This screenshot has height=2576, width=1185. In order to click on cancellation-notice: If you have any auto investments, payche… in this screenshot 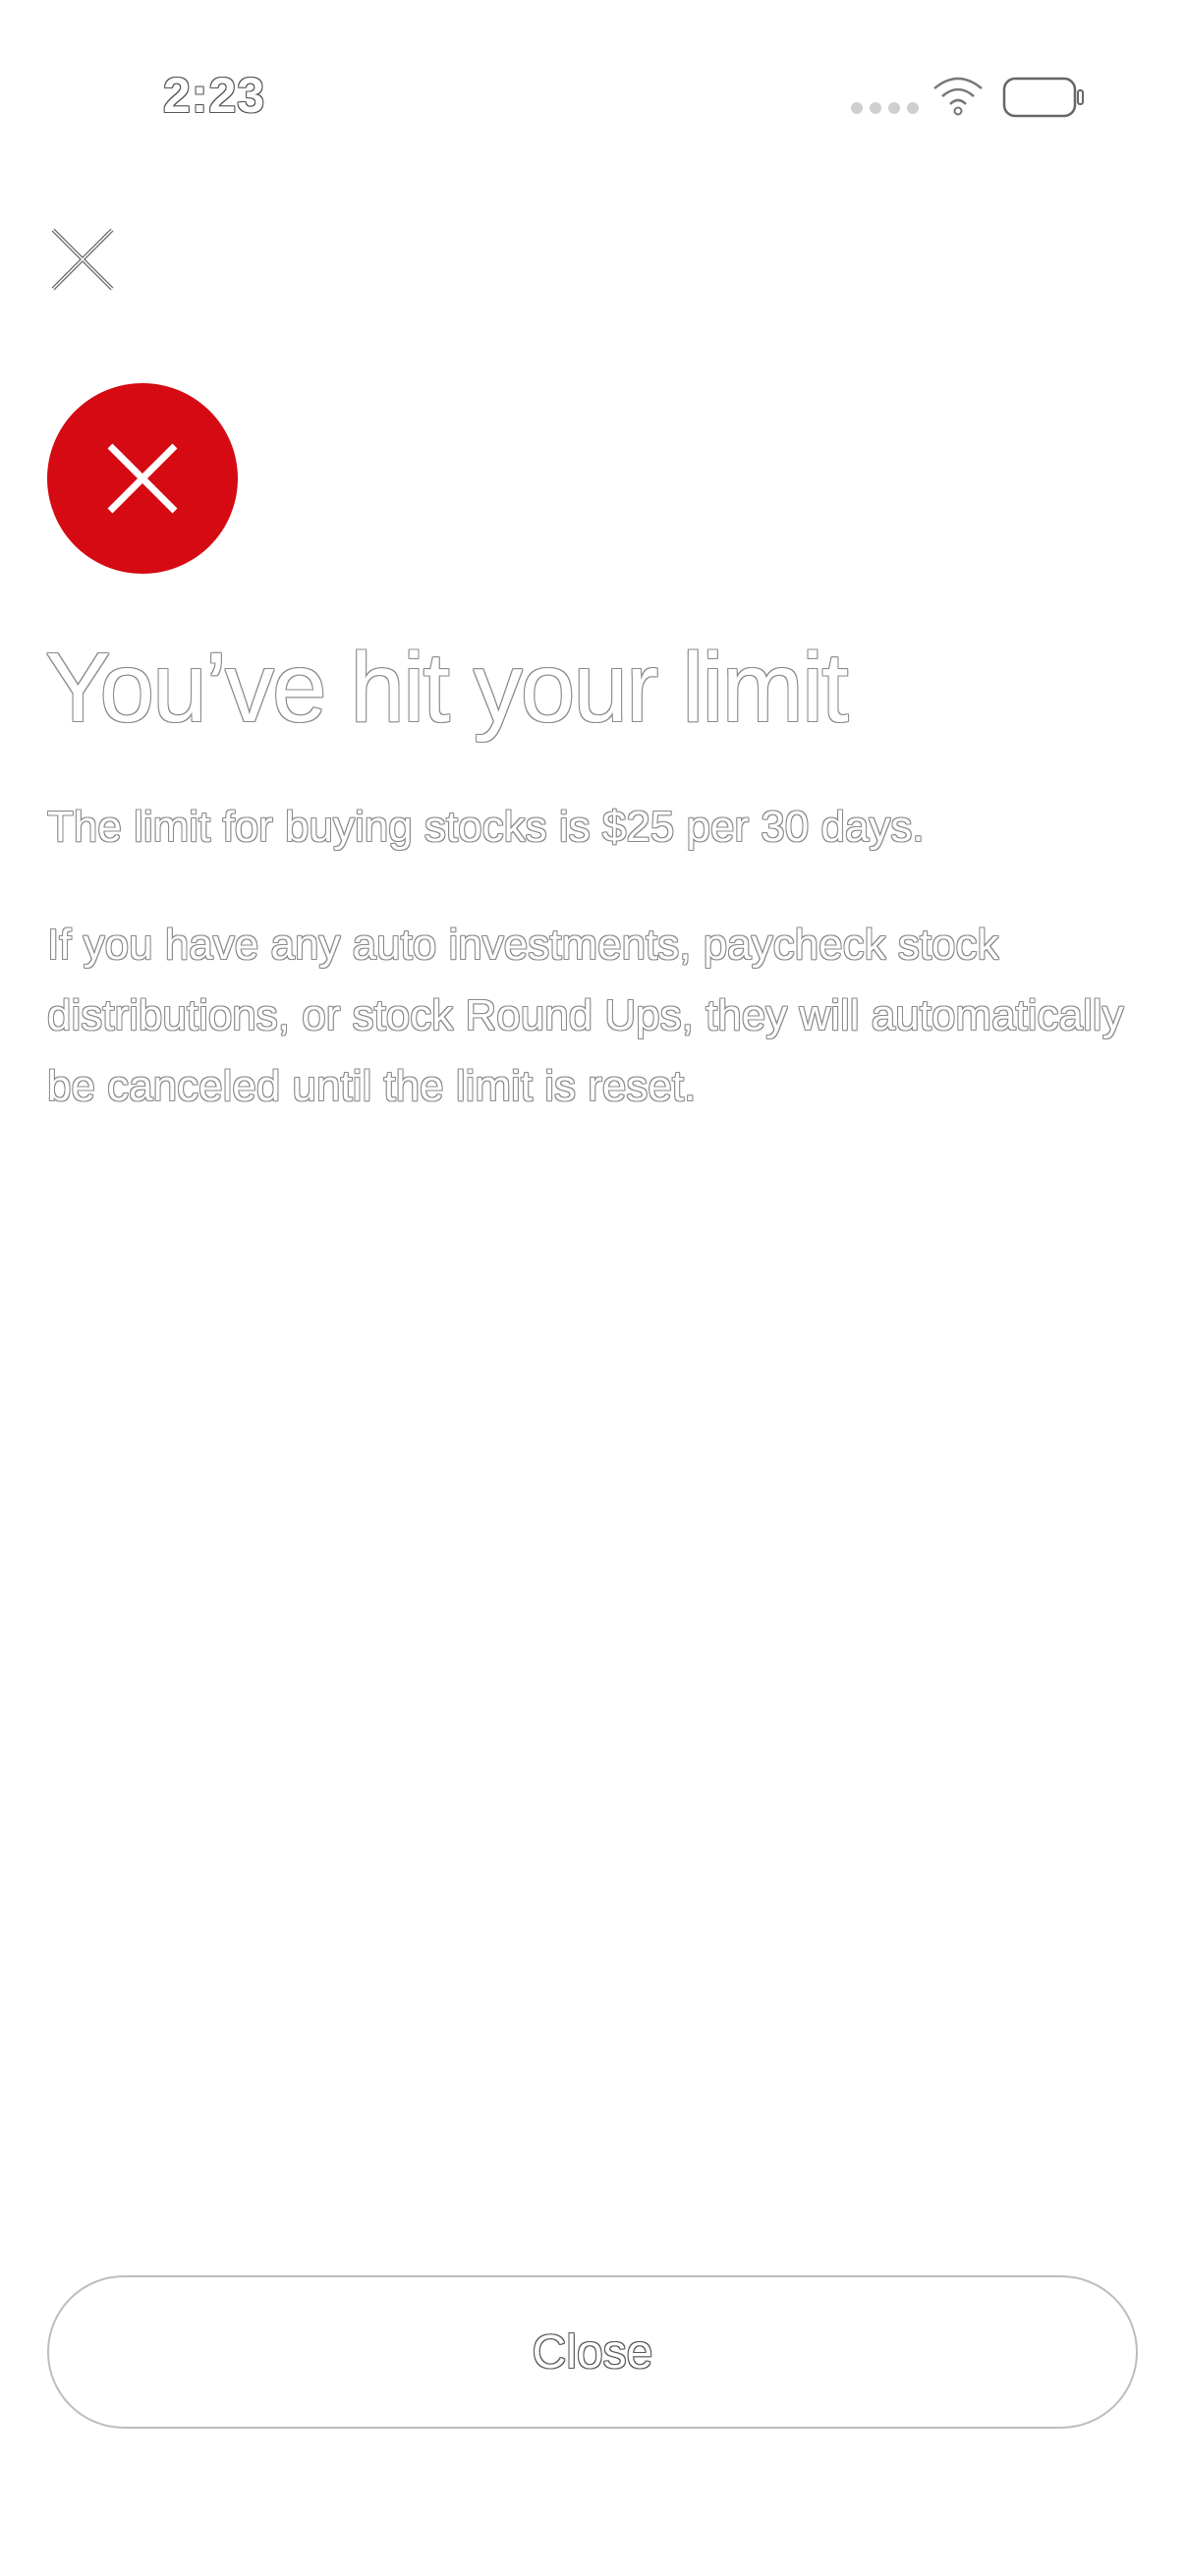, I will do `click(586, 1015)`.